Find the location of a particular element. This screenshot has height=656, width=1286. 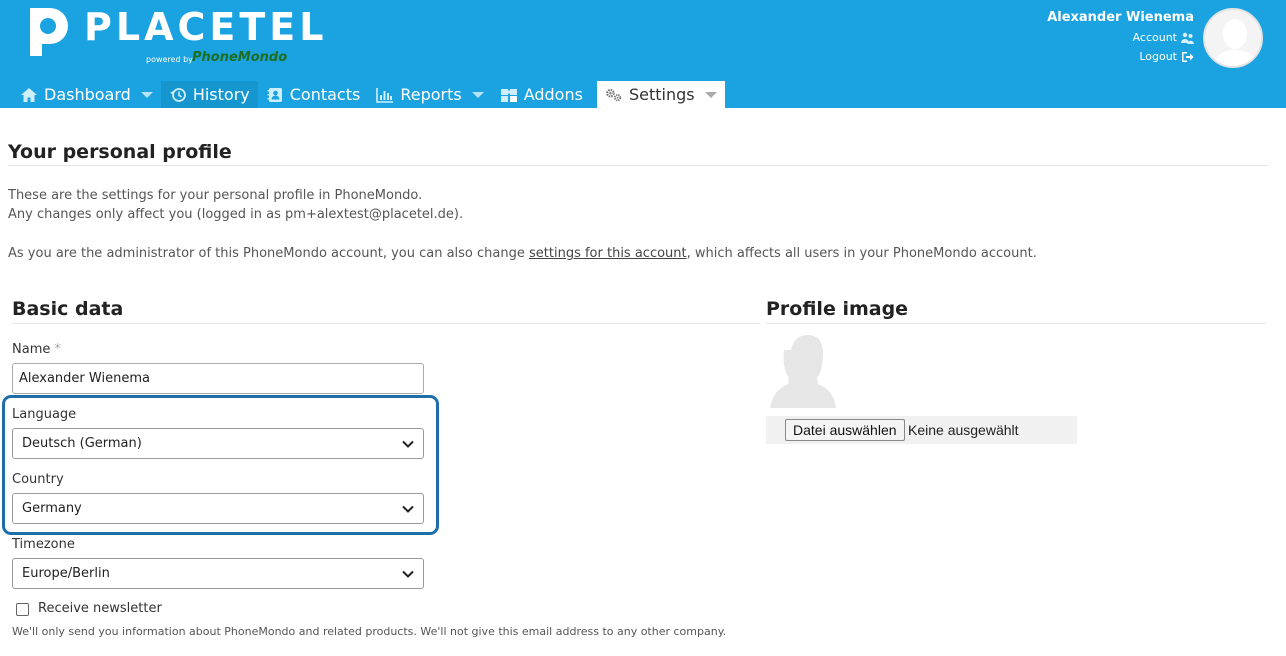

logout-link: Logout is located at coordinates (1166, 56).